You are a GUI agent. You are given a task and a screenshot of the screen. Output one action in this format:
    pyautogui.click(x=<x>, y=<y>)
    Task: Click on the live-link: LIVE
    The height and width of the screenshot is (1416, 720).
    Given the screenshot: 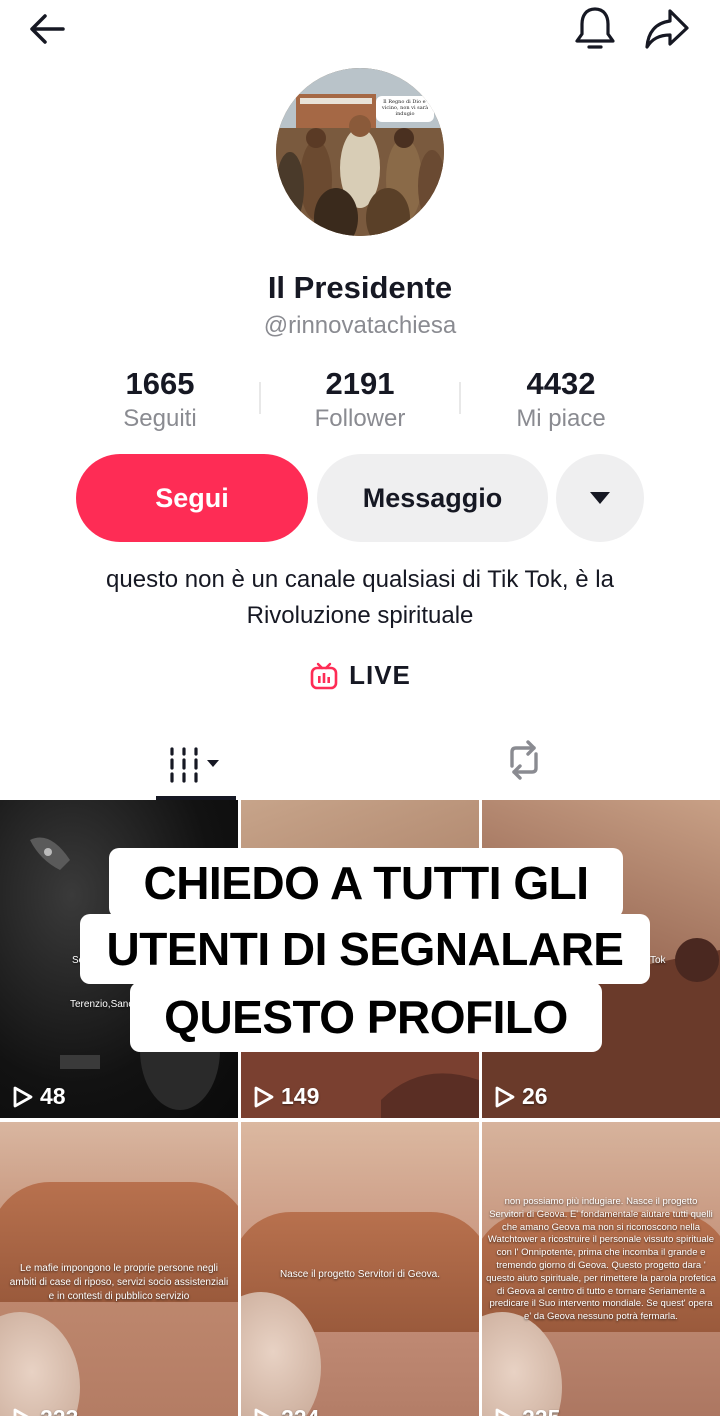 What is the action you would take?
    pyautogui.click(x=360, y=675)
    